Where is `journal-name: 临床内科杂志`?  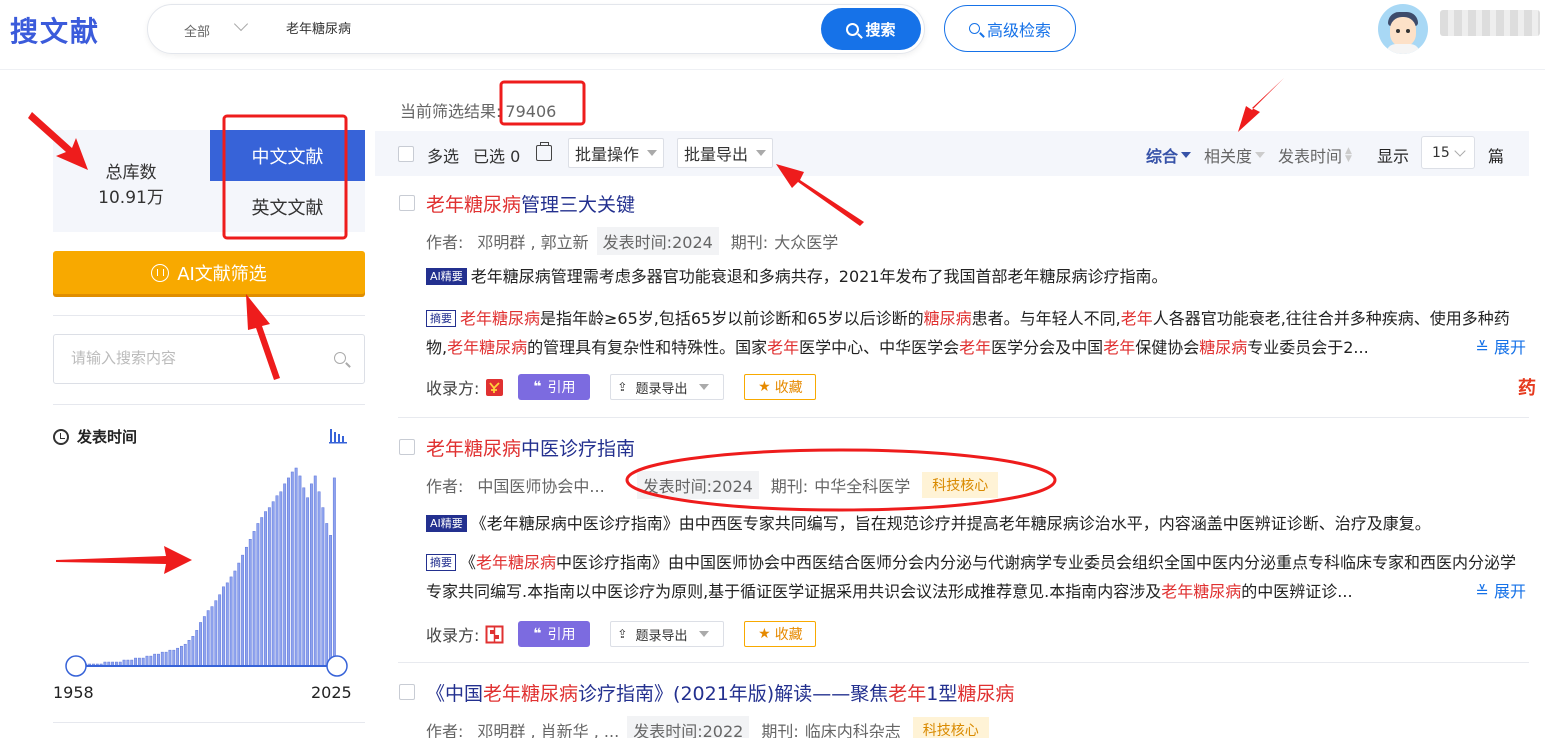
journal-name: 临床内科杂志 is located at coordinates (853, 728).